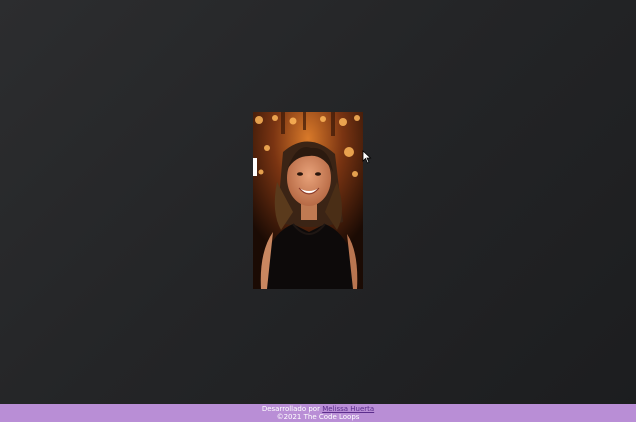 The image size is (636, 422). I want to click on developer-link: Melissa Huerta, so click(348, 409).